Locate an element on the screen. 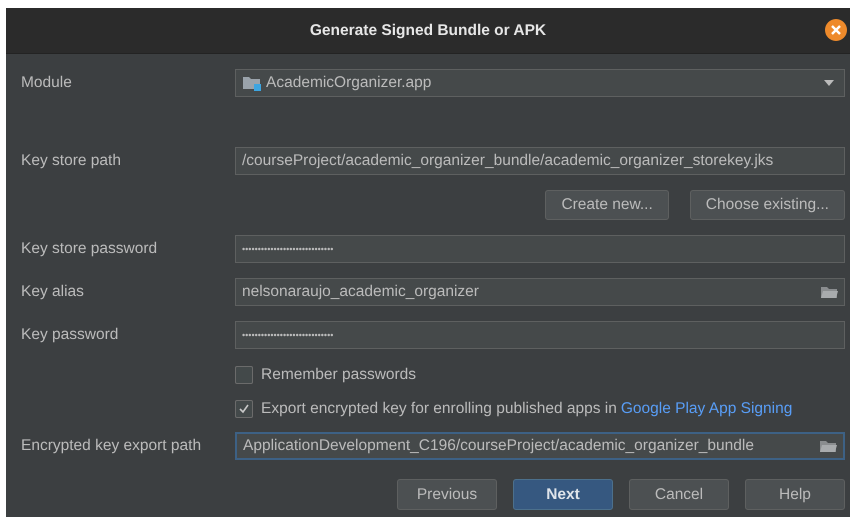  caret-icon is located at coordinates (829, 83).